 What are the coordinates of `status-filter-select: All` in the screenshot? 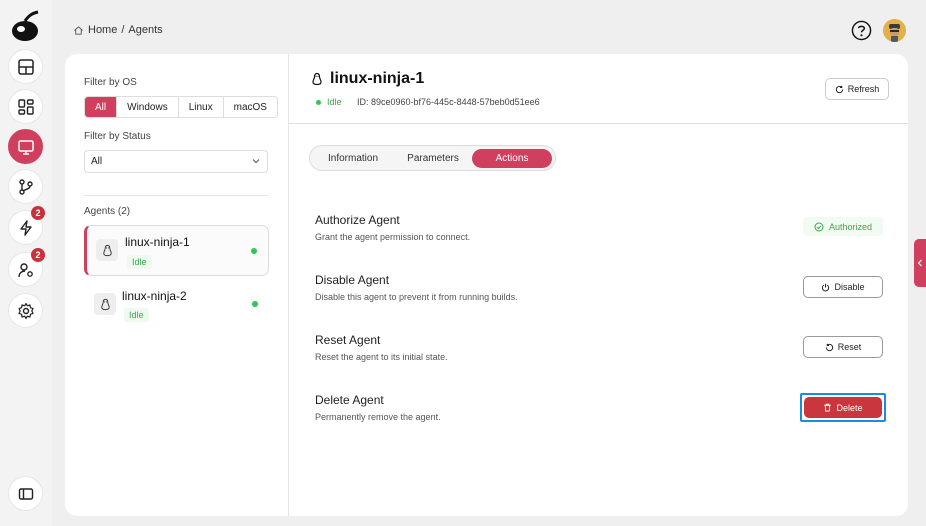 It's located at (176, 161).